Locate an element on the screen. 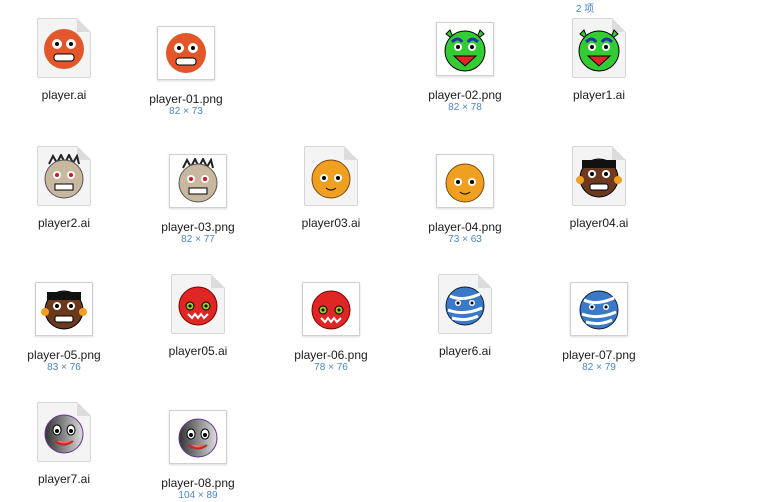 The width and height of the screenshot is (771, 502). file-name: player-06.png is located at coordinates (331, 355).